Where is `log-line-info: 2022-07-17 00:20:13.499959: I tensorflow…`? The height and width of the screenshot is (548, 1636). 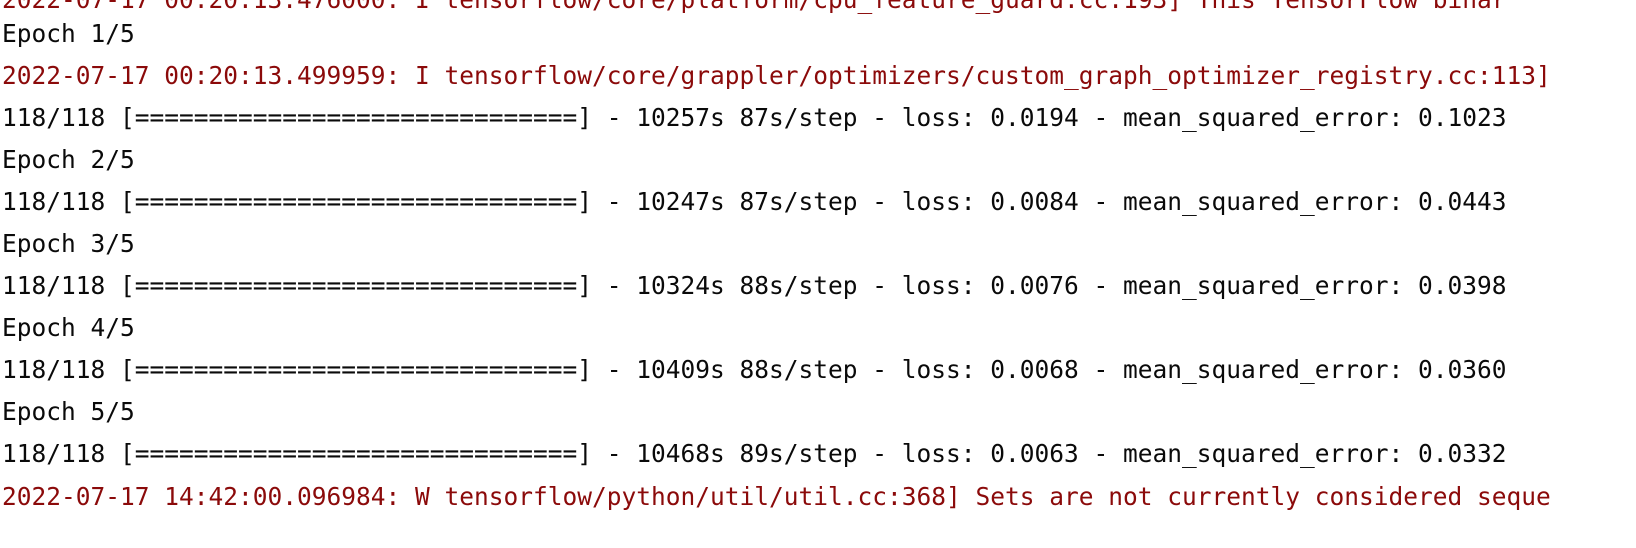
log-line-info: 2022-07-17 00:20:13.499959: I tensorflow… is located at coordinates (776, 75).